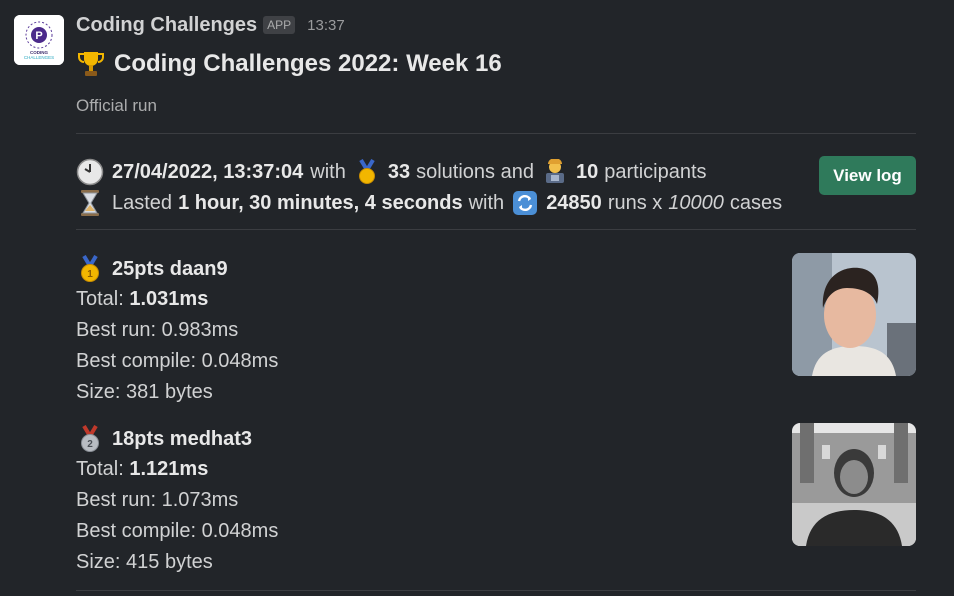 Image resolution: width=954 pixels, height=596 pixels. Describe the element at coordinates (90, 274) in the screenshot. I see `svg-text: 1` at that location.